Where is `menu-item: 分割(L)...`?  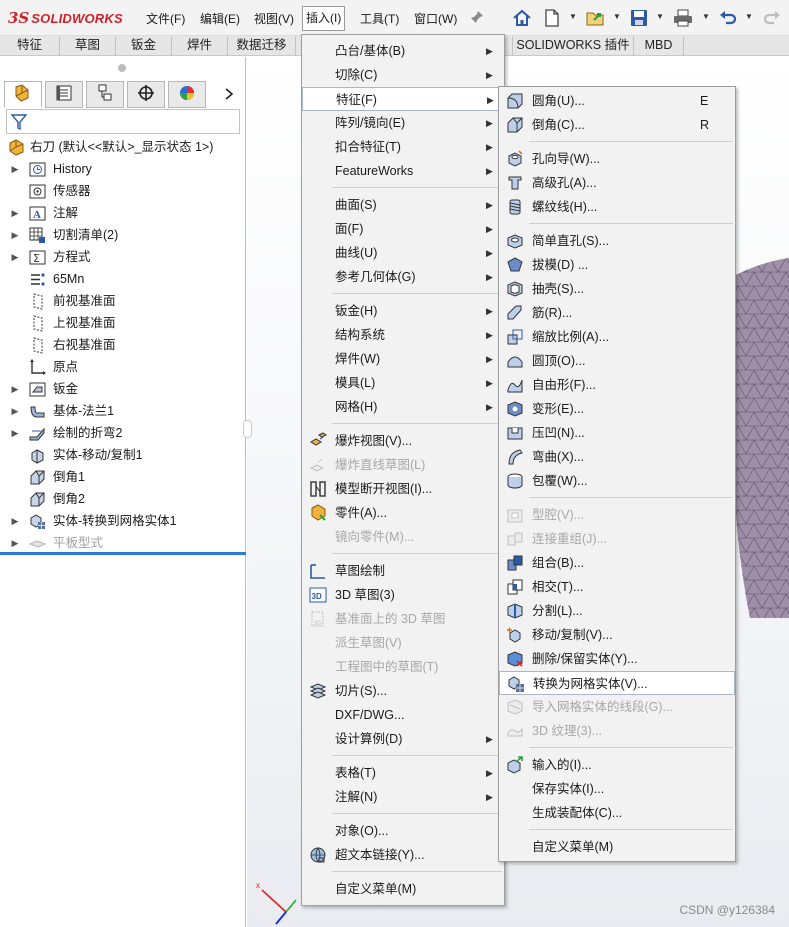
menu-item: 分割(L)... is located at coordinates (617, 611).